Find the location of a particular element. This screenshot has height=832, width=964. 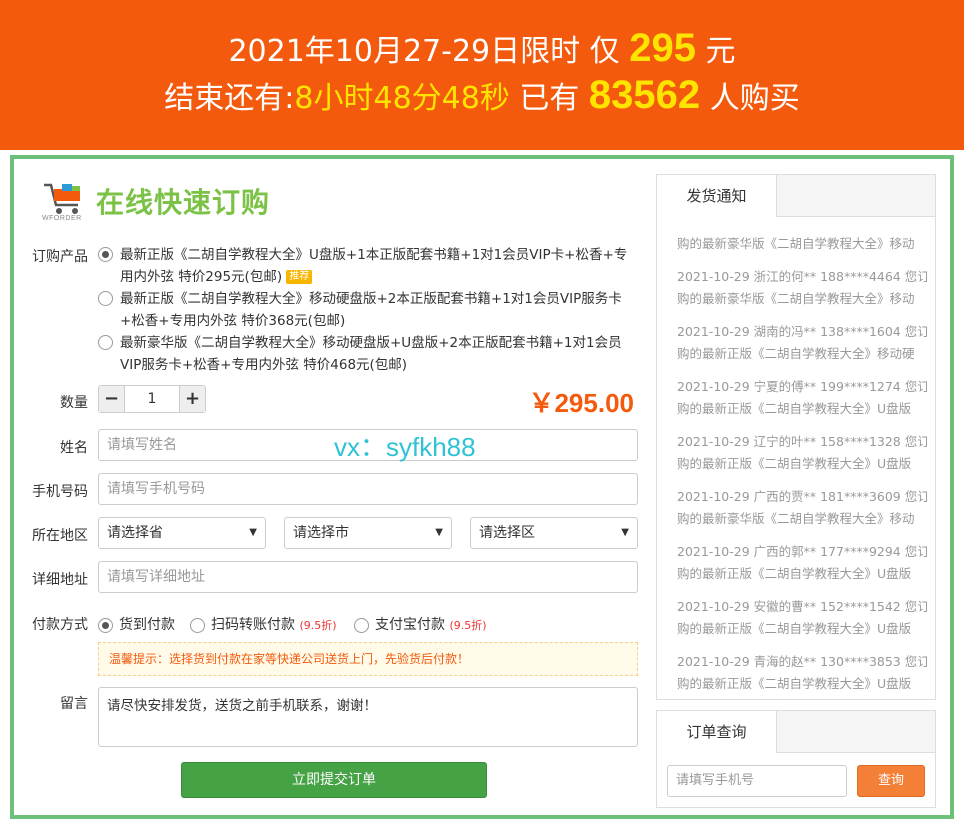

buyers-count: 83562 is located at coordinates (644, 95).